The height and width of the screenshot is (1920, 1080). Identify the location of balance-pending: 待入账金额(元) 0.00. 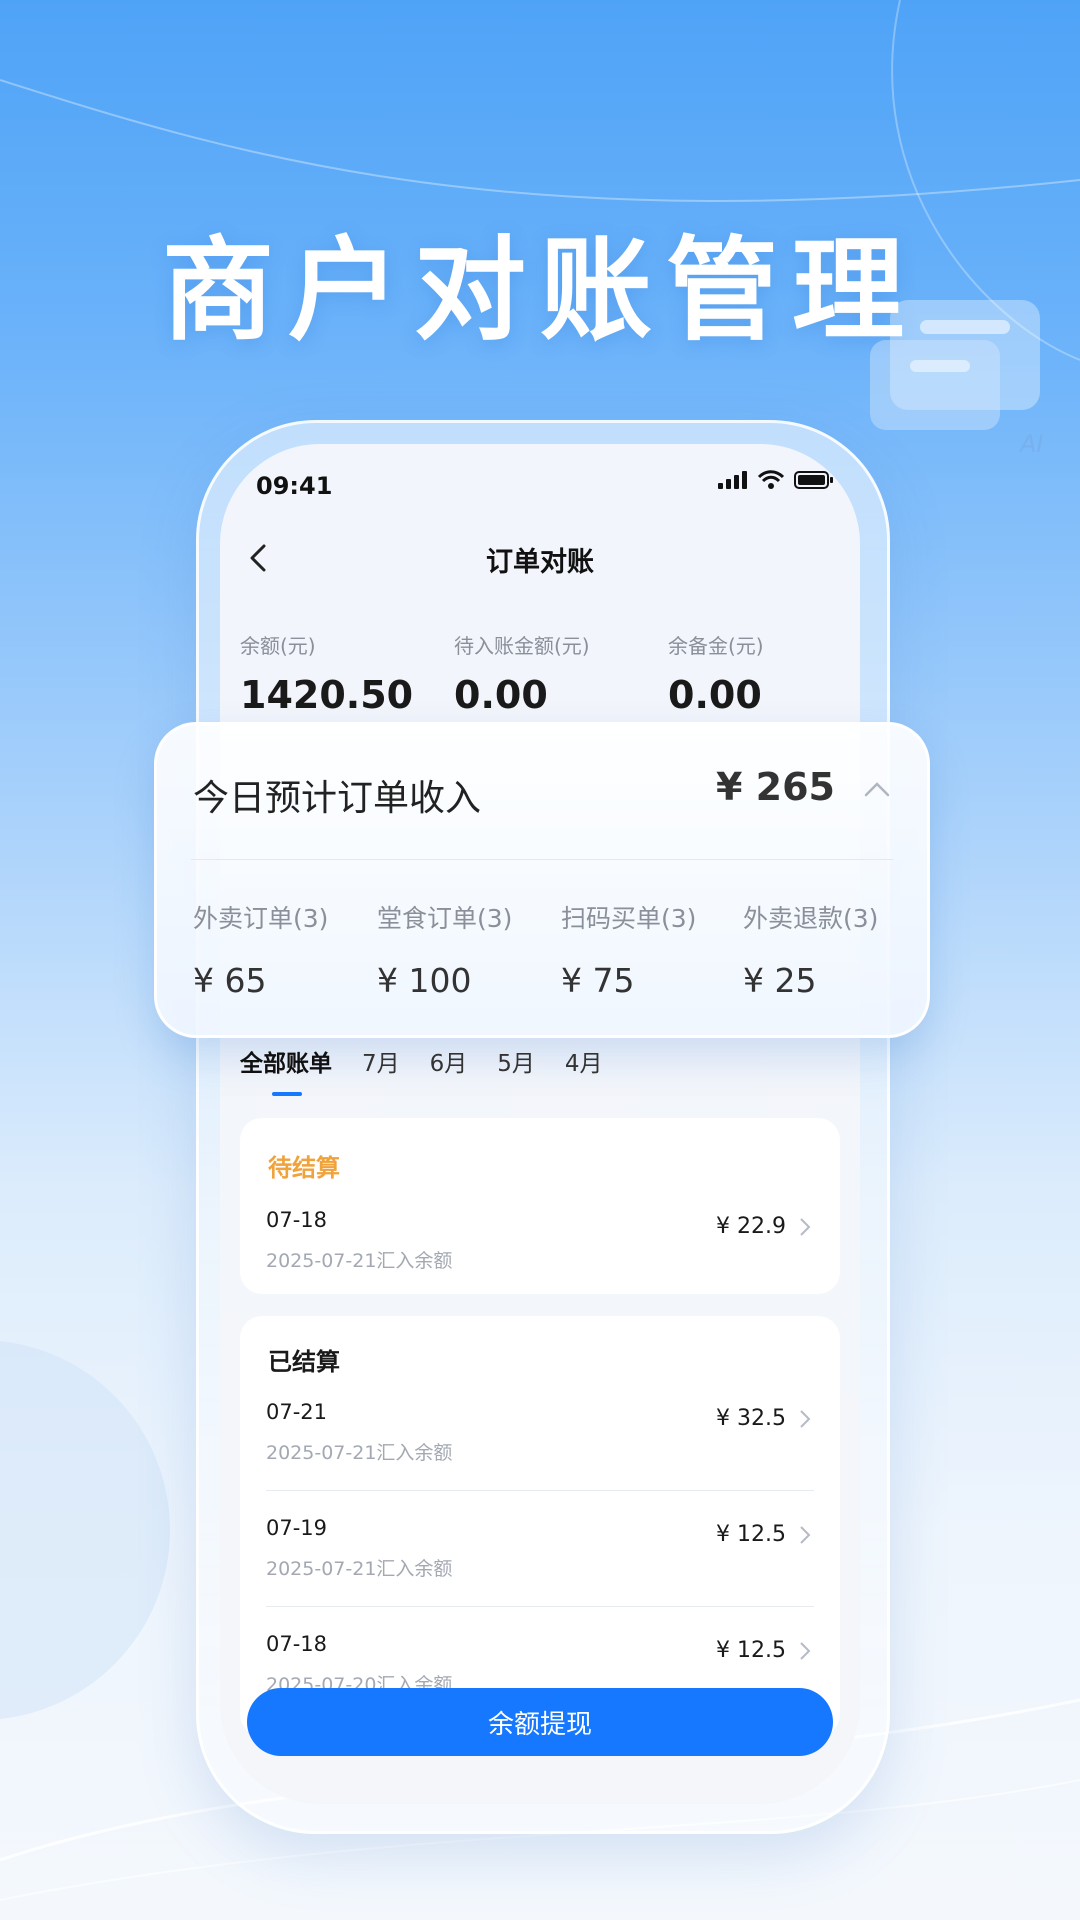
(522, 673).